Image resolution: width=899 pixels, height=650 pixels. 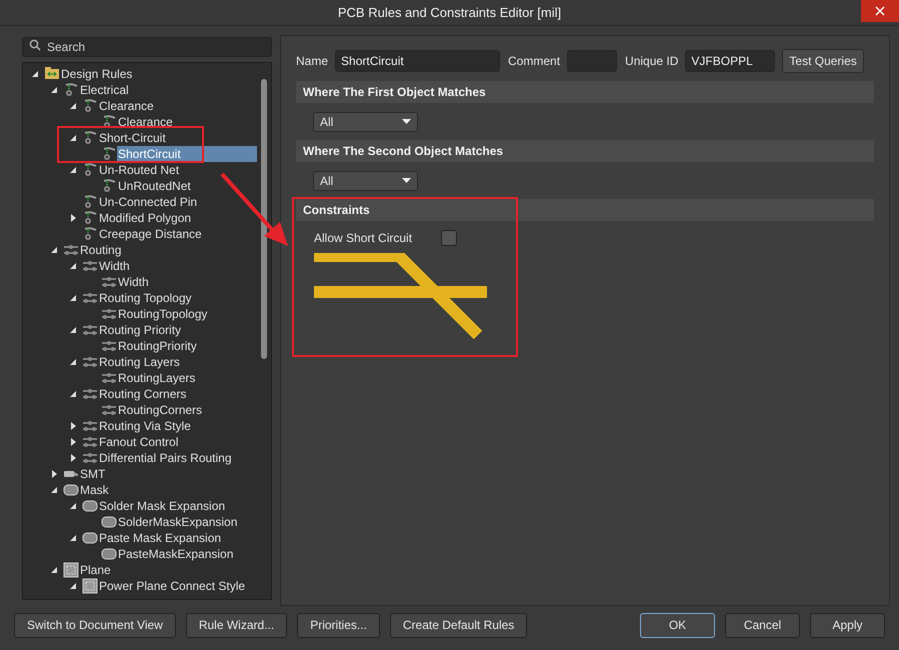 I want to click on tree-item: RoutingTopology, so click(x=162, y=314).